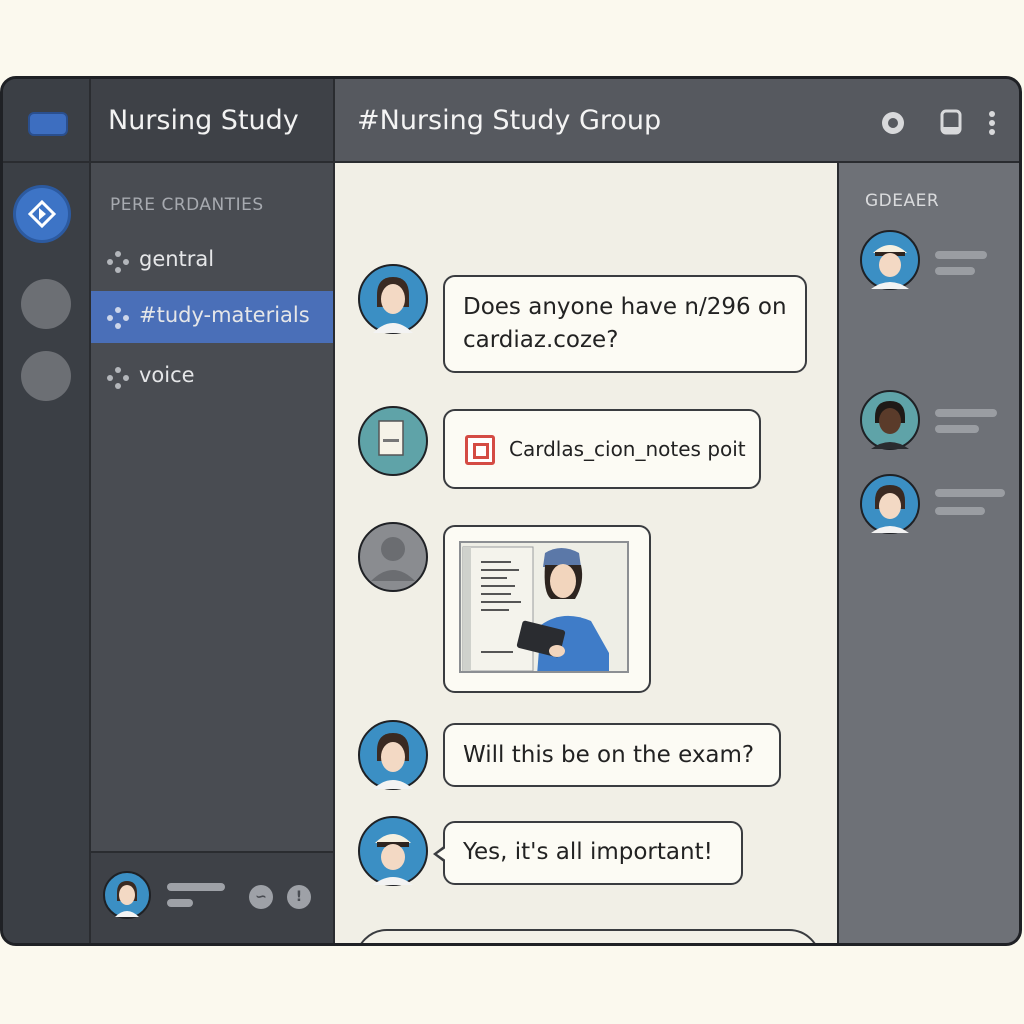 Image resolution: width=1024 pixels, height=1024 pixels. I want to click on message-bubble: Does anyone have n/296 on cardiaz.coze?, so click(625, 324).